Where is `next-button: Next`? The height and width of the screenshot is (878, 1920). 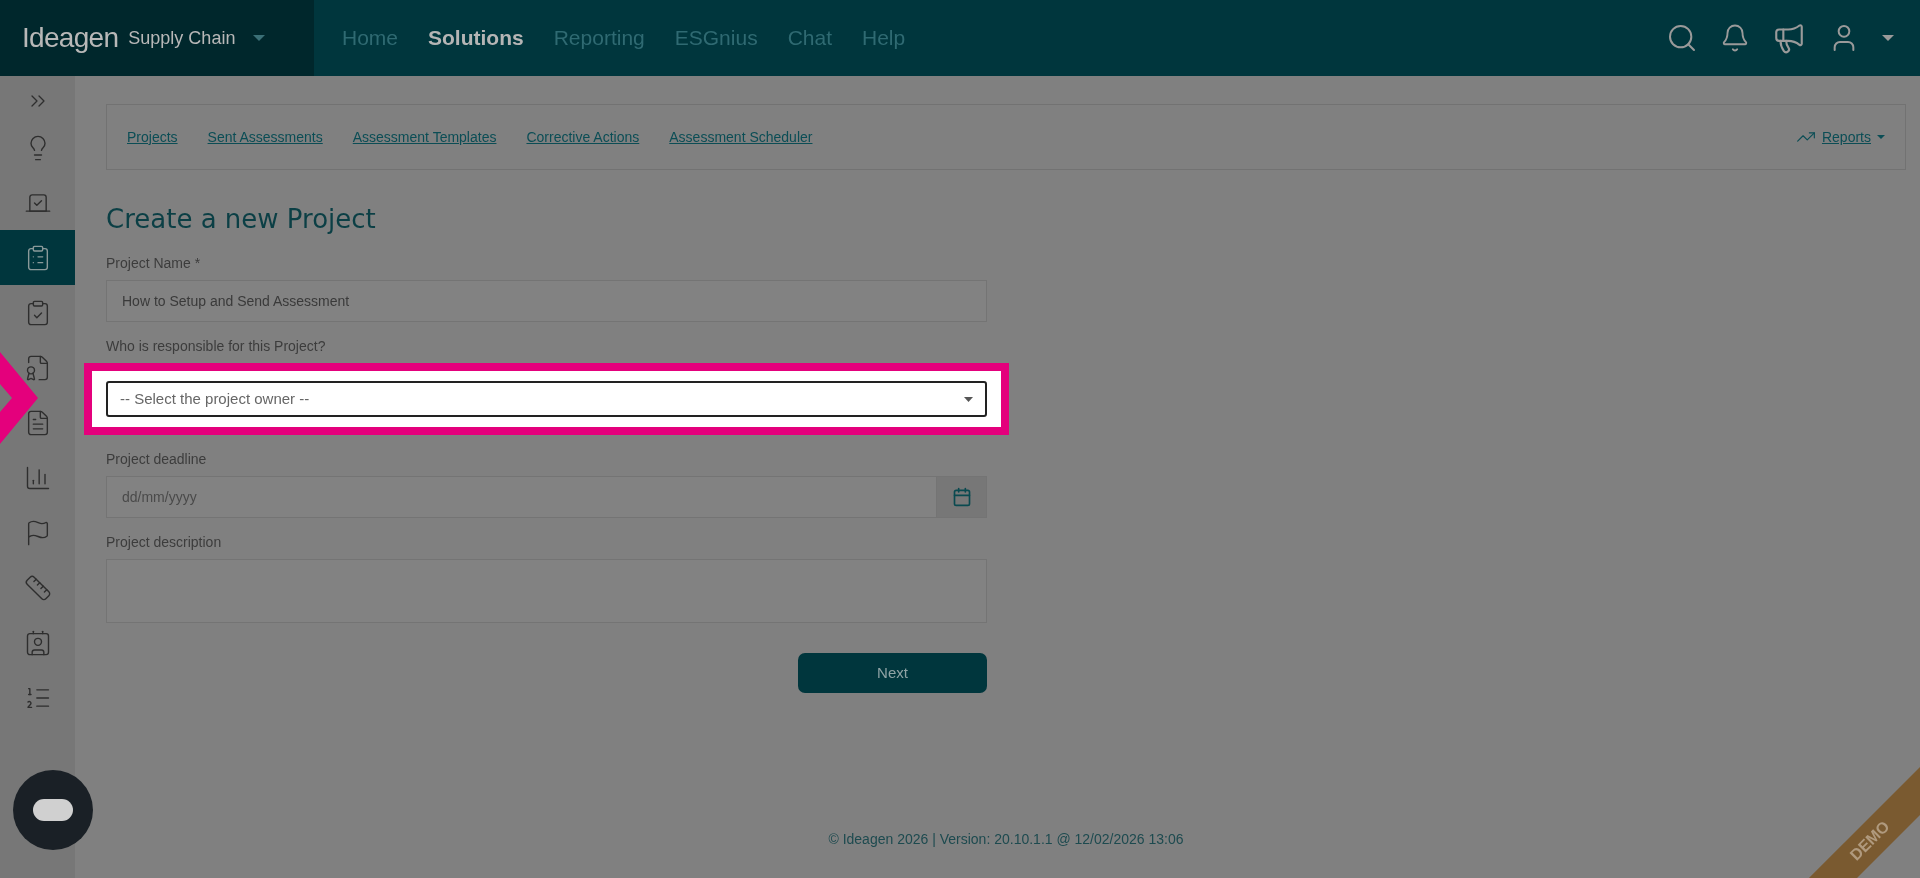 next-button: Next is located at coordinates (892, 673).